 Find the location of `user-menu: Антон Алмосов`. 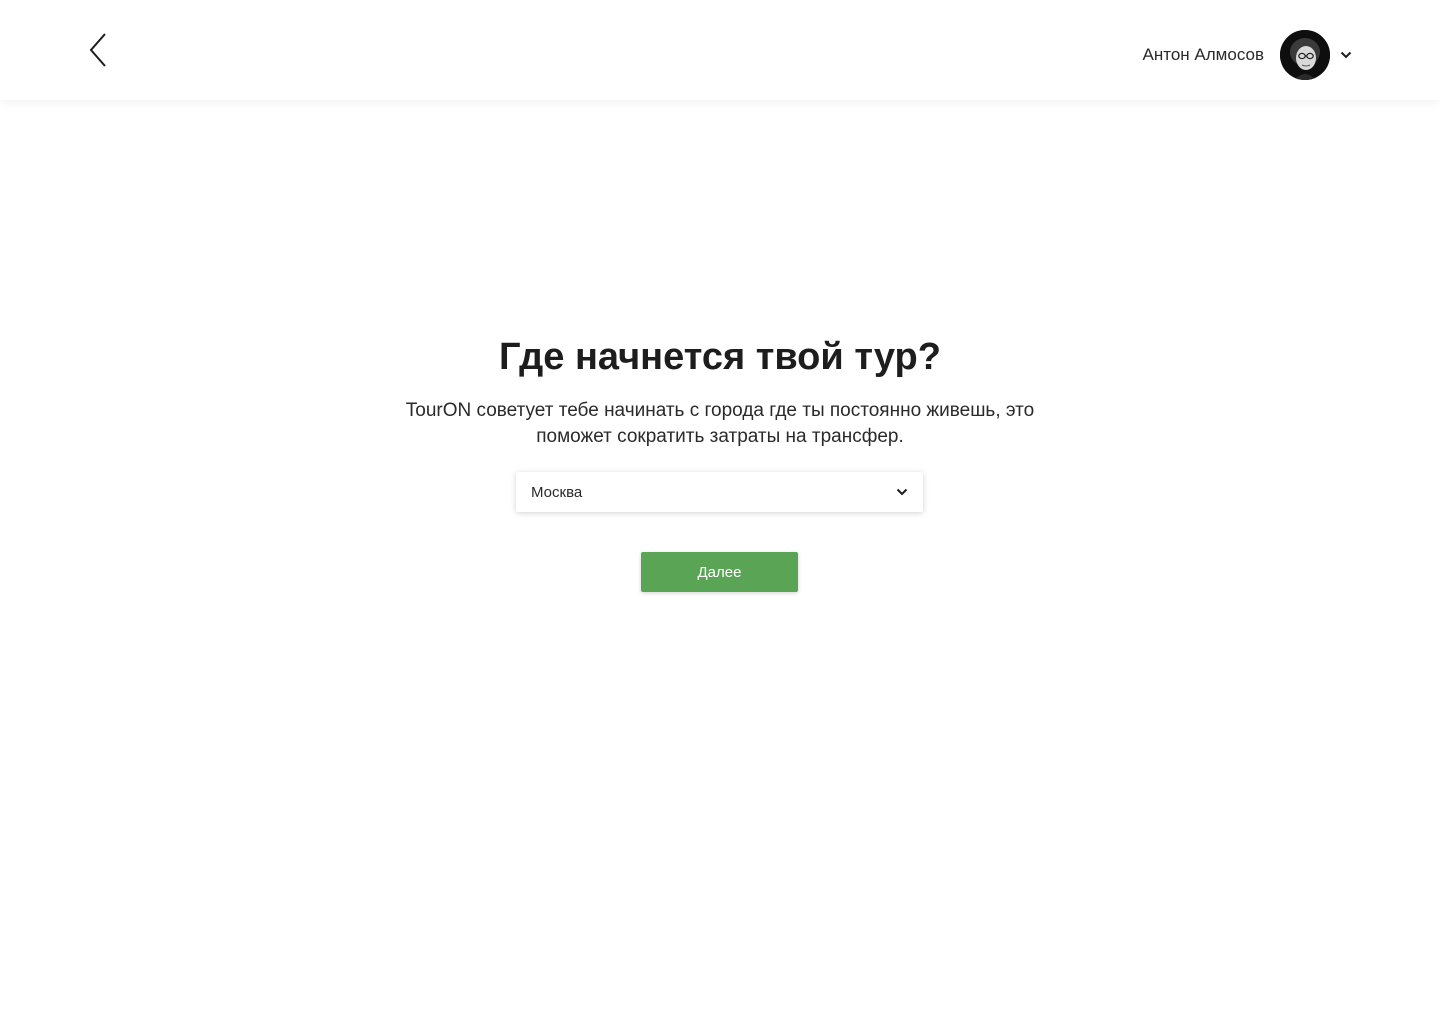

user-menu: Антон Алмосов is located at coordinates (1248, 55).